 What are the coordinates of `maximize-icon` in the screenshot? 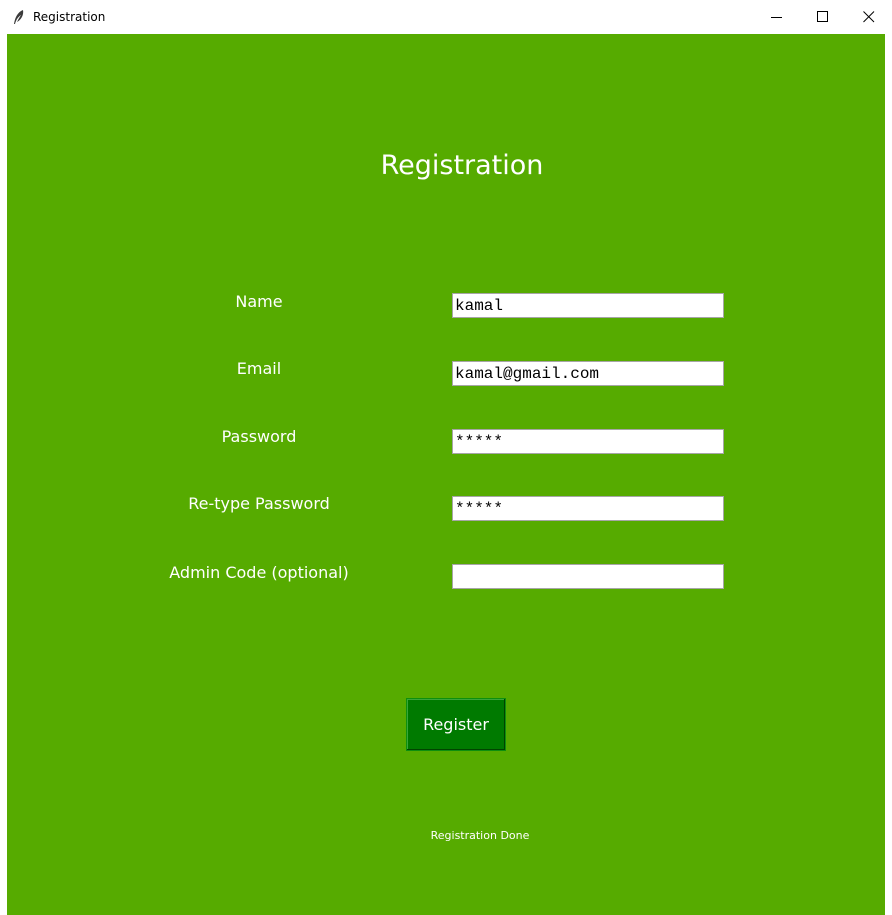 It's located at (822, 16).